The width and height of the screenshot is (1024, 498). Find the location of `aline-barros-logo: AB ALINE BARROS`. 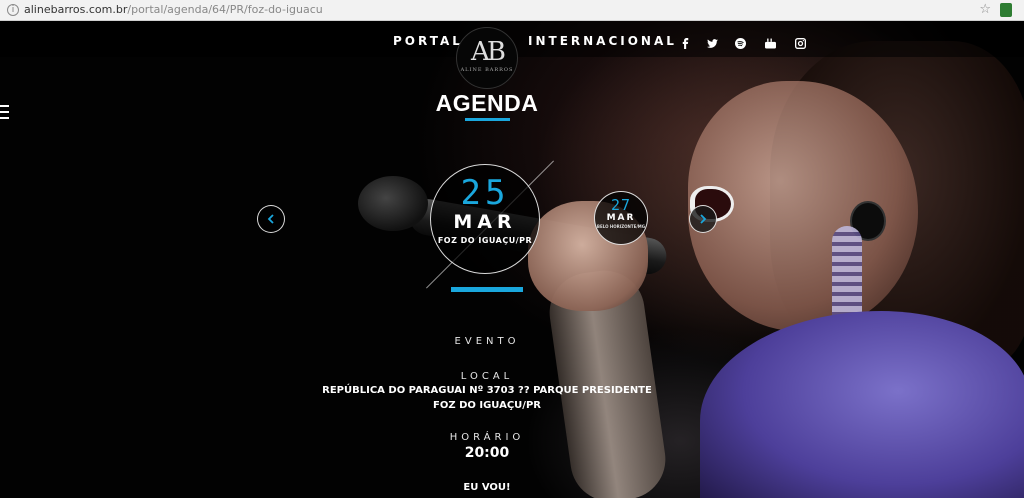

aline-barros-logo: AB ALINE BARROS is located at coordinates (487, 58).